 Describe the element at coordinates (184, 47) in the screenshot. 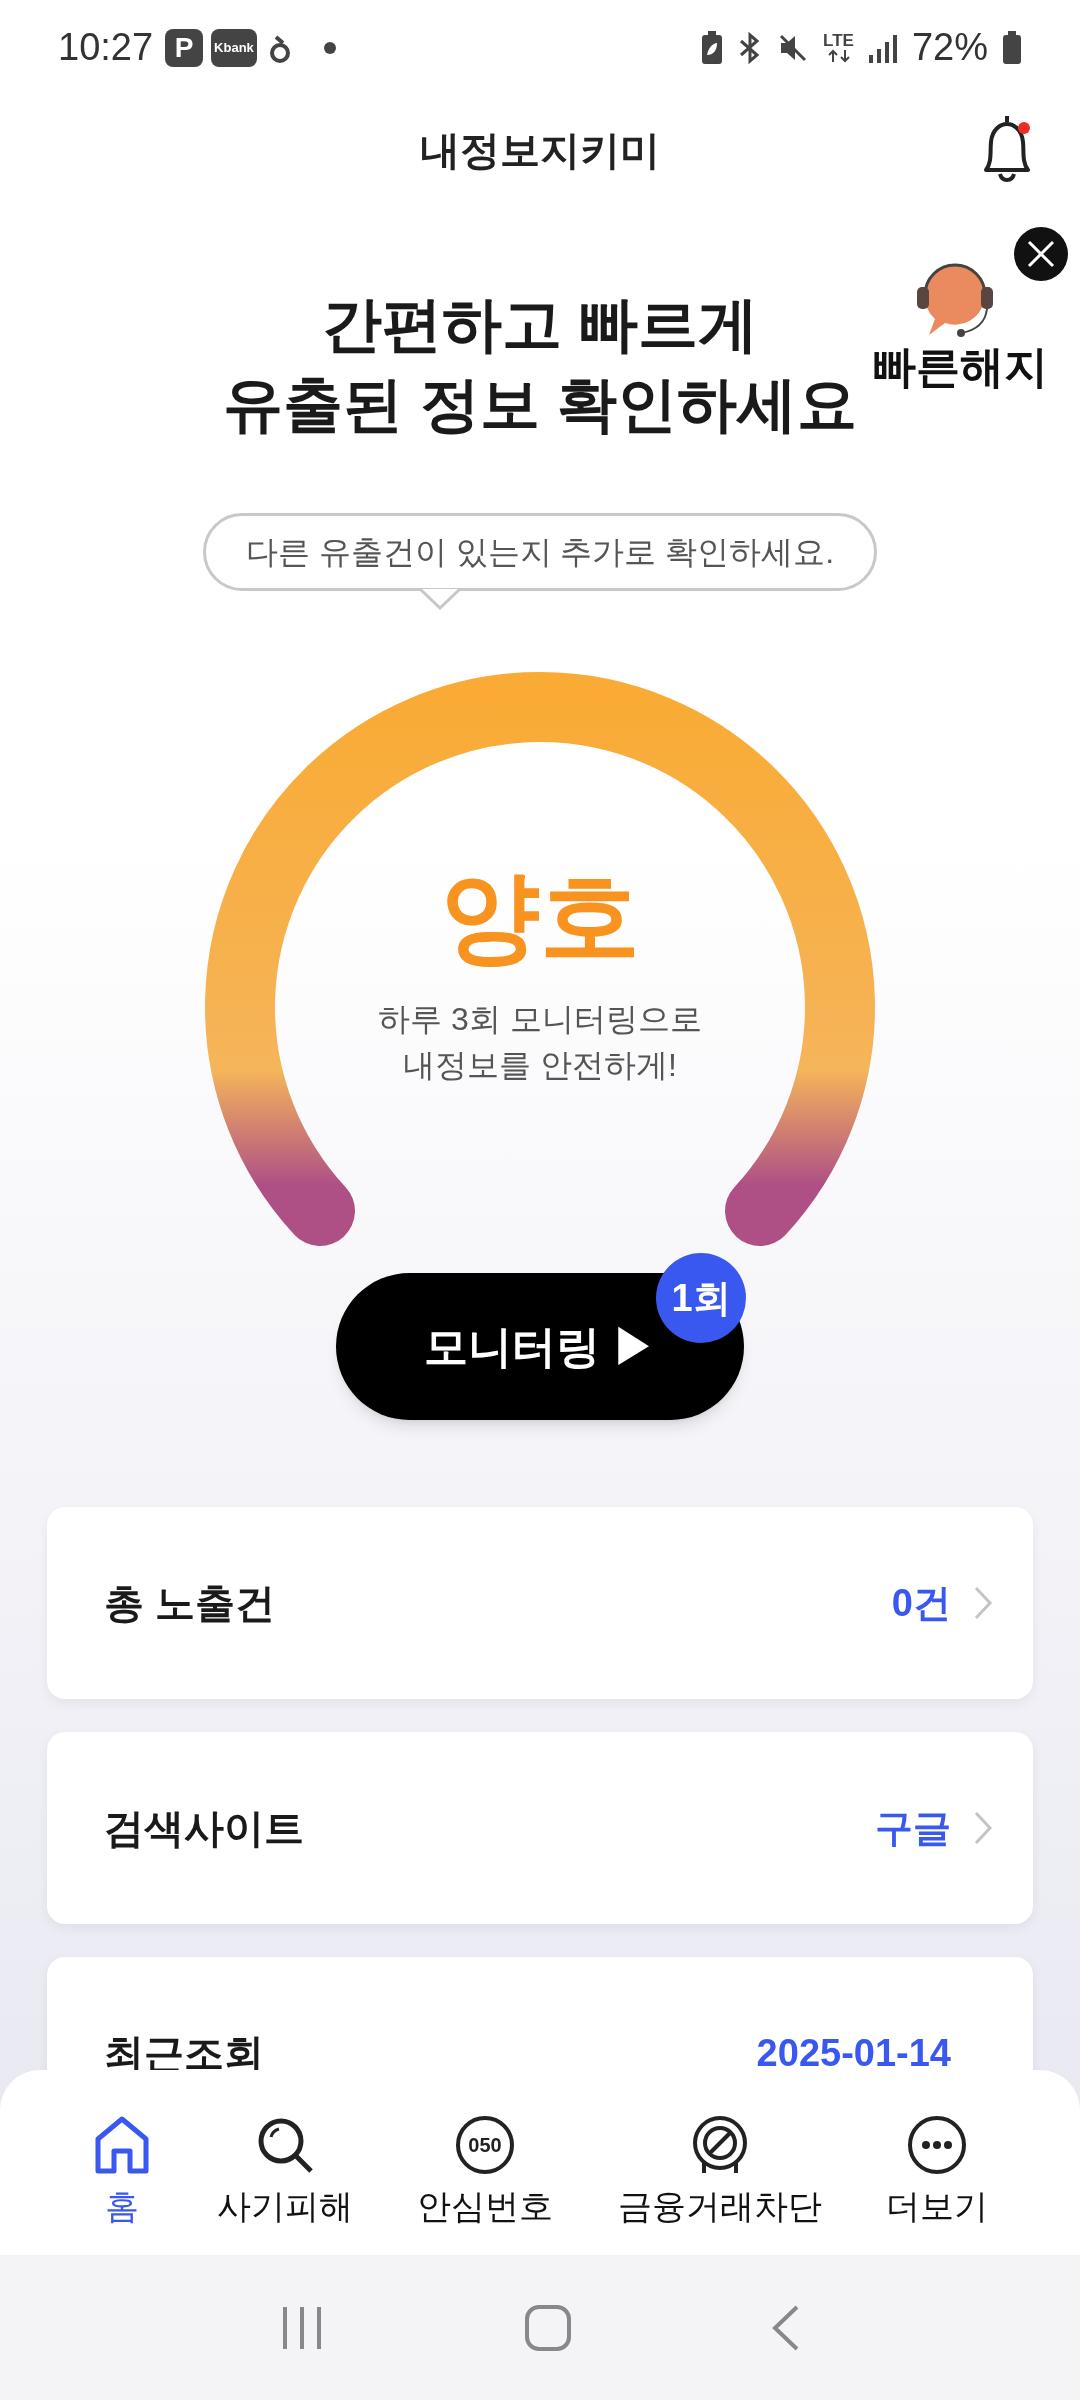

I see `app-notification-icon: P` at that location.